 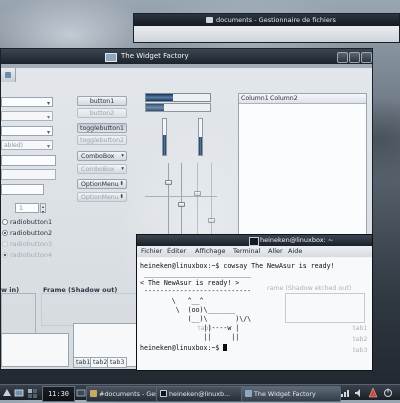 What do you see at coordinates (359, 393) in the screenshot?
I see `volume-icon` at bounding box center [359, 393].